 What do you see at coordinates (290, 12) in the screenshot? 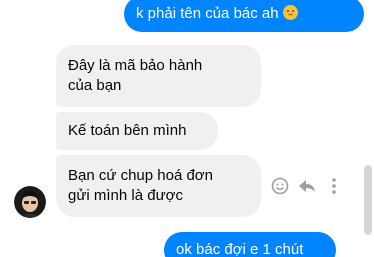
I see `worried-face-emoji-icon` at bounding box center [290, 12].